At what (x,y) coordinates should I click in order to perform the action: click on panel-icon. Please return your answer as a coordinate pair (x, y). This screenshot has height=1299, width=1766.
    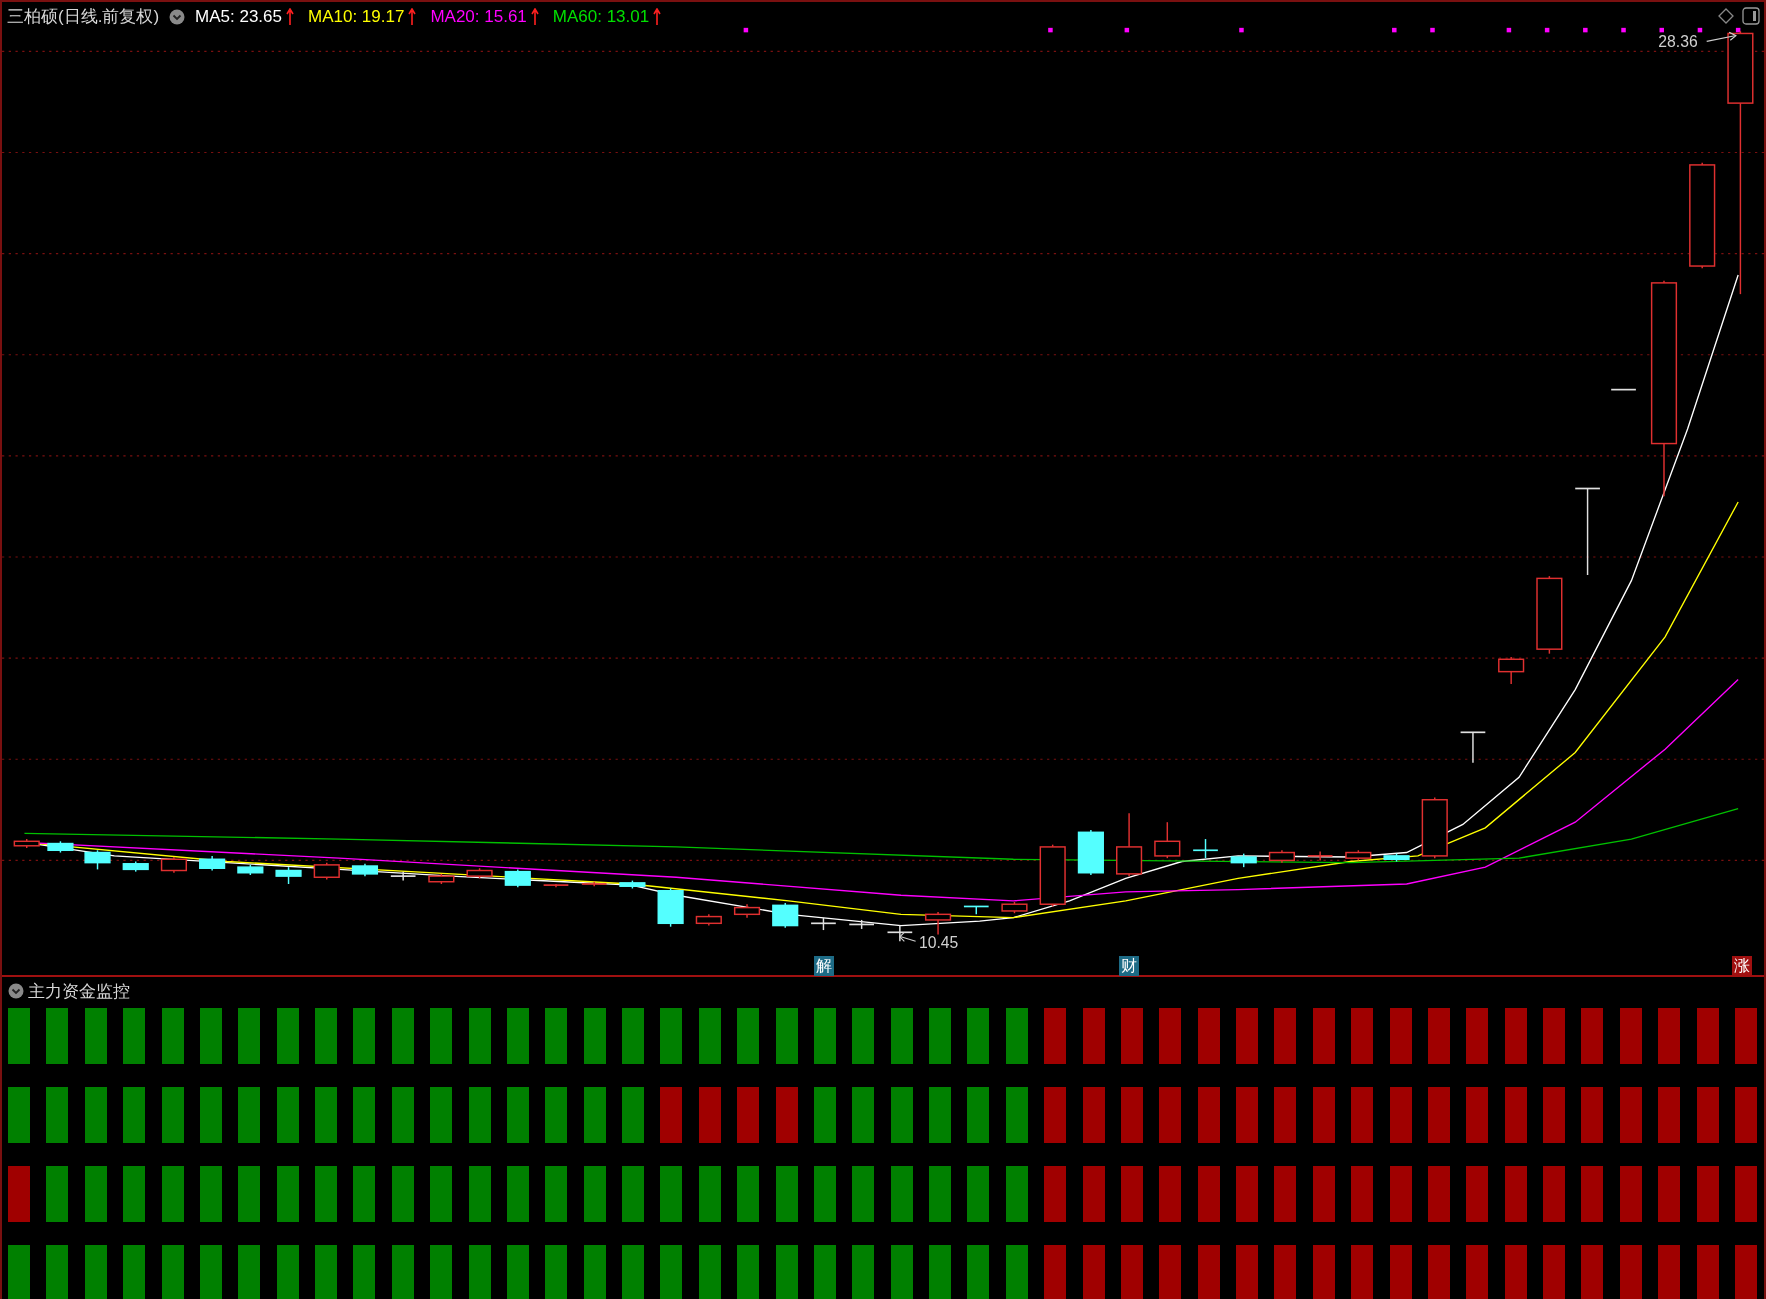
    Looking at the image, I should click on (1751, 16).